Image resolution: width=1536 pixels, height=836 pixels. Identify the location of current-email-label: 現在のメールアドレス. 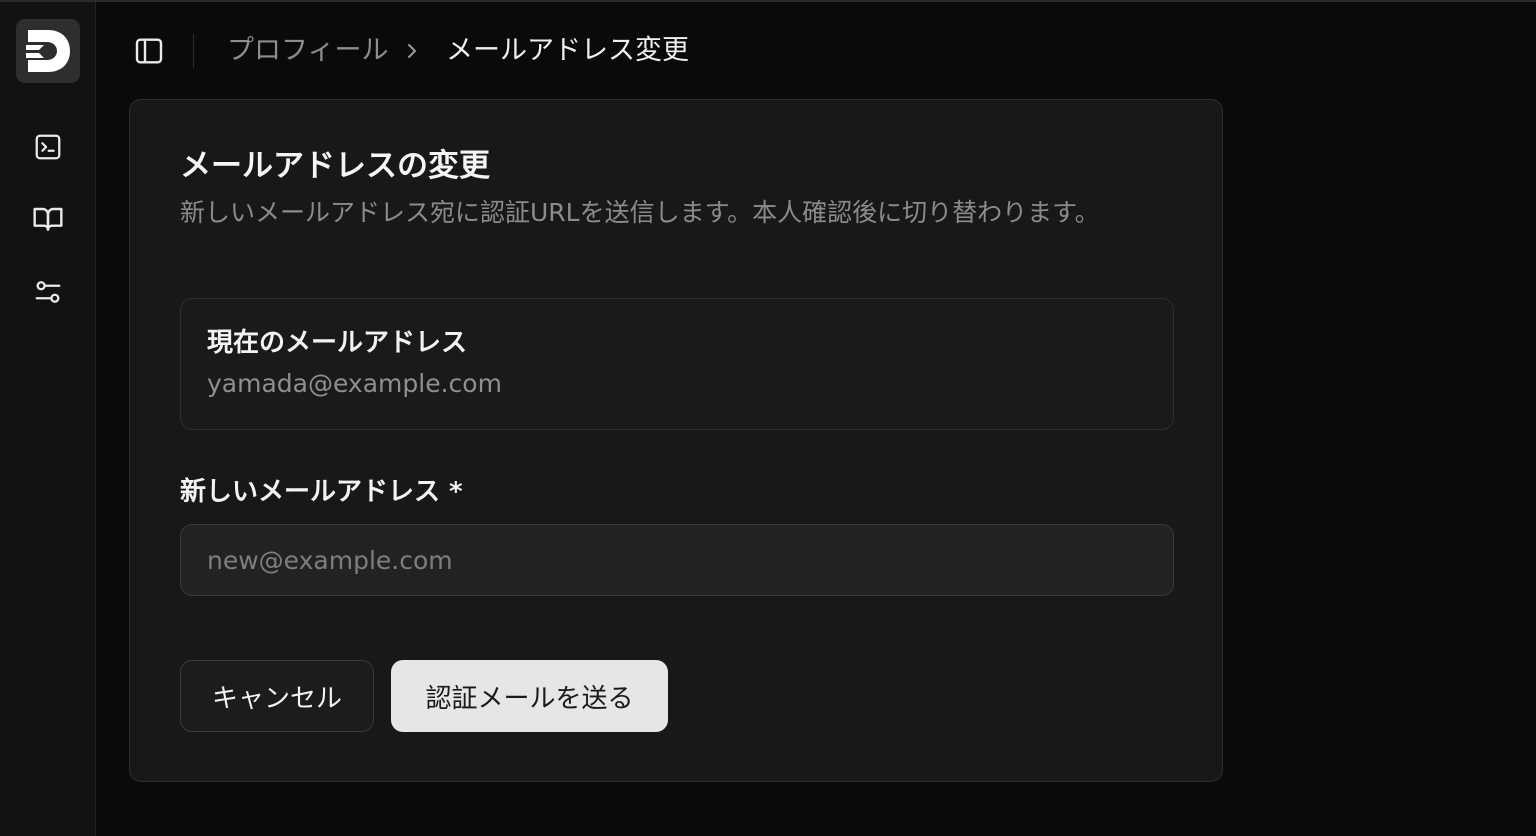
(337, 343).